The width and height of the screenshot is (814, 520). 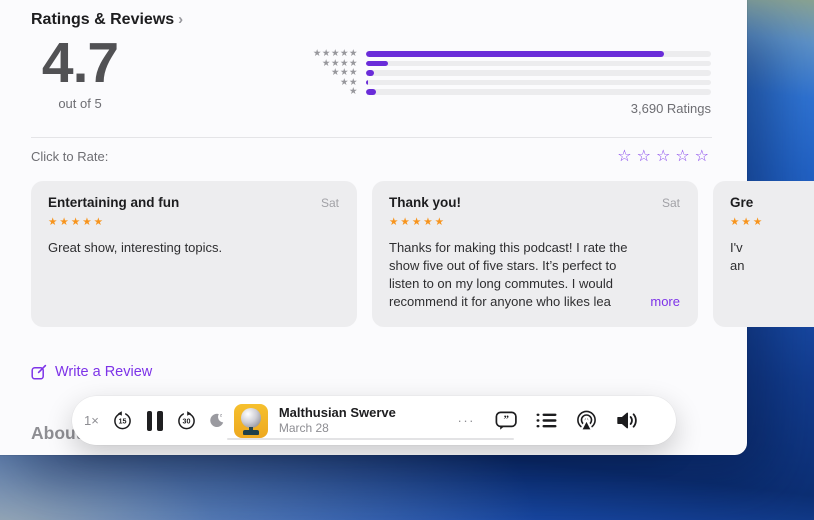 I want to click on player-more-button: ···, so click(x=467, y=420).